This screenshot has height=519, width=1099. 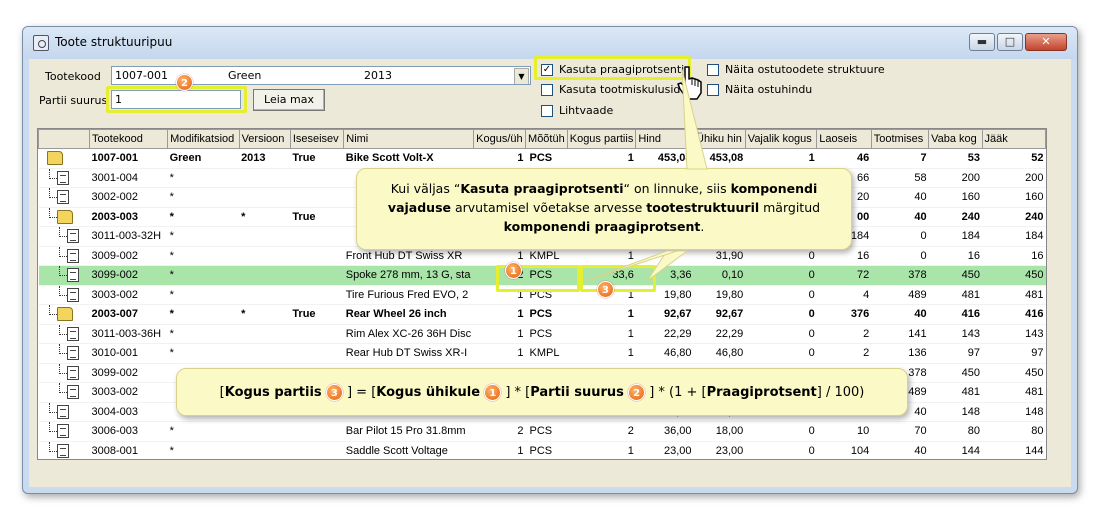 What do you see at coordinates (689, 83) in the screenshot?
I see `hand-cursor-icon` at bounding box center [689, 83].